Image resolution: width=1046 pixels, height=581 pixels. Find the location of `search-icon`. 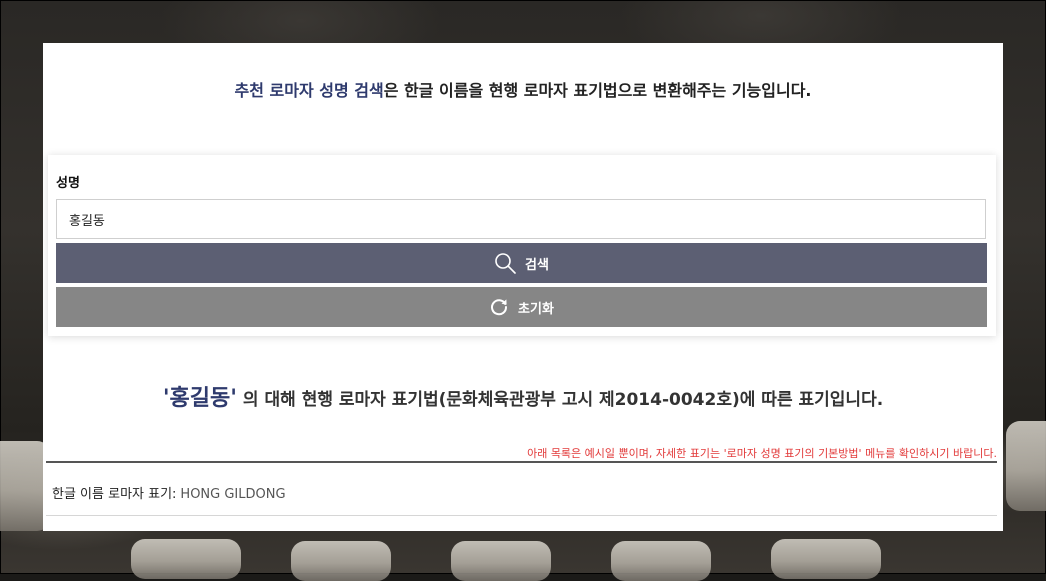

search-icon is located at coordinates (505, 263).